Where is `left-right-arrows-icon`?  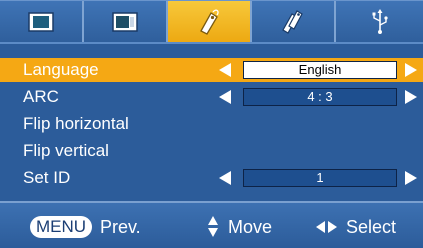 left-right-arrows-icon is located at coordinates (327, 227).